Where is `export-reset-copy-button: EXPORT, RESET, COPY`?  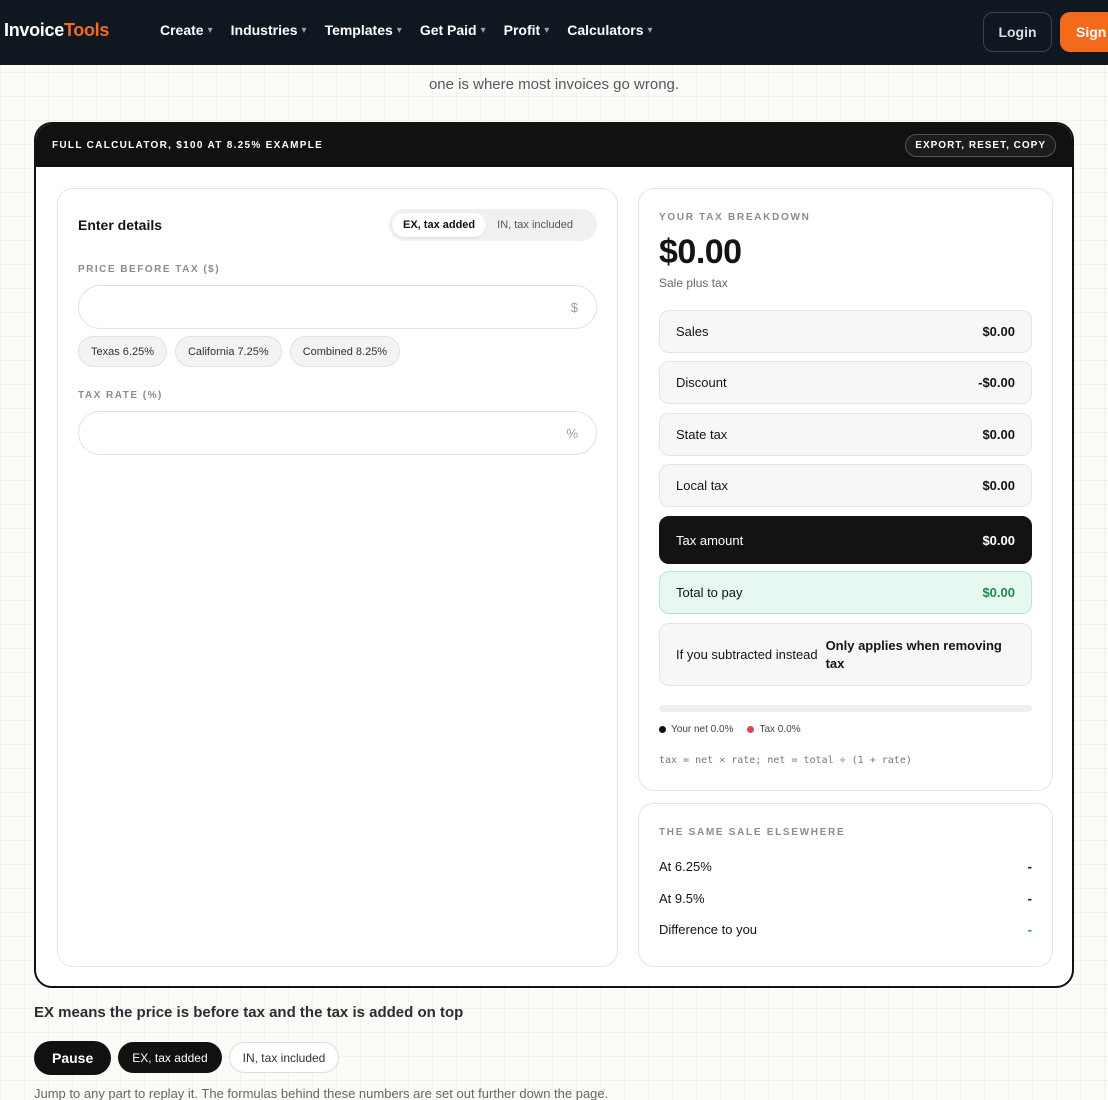 export-reset-copy-button: EXPORT, RESET, COPY is located at coordinates (980, 145).